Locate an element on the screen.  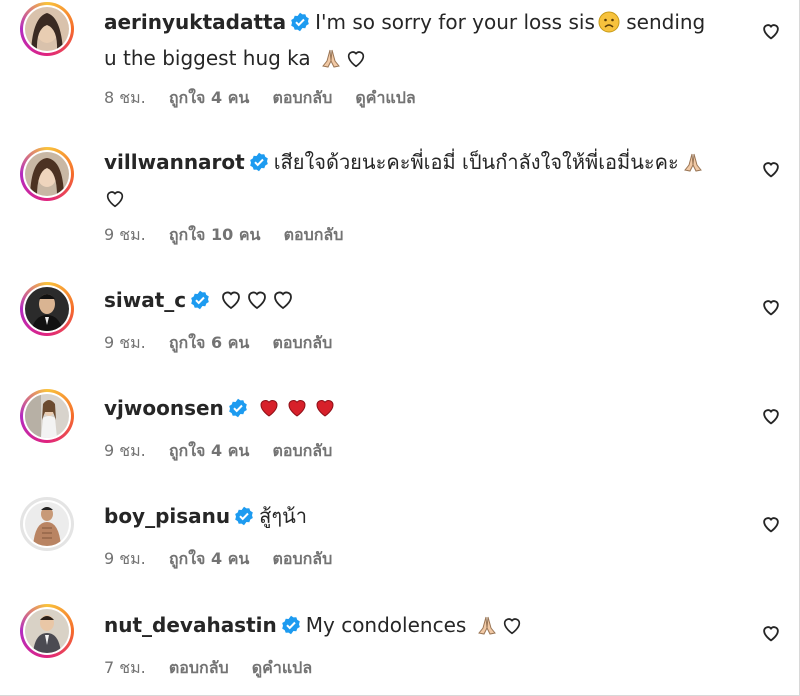
comment-username: aerinyuktadatta is located at coordinates (195, 22).